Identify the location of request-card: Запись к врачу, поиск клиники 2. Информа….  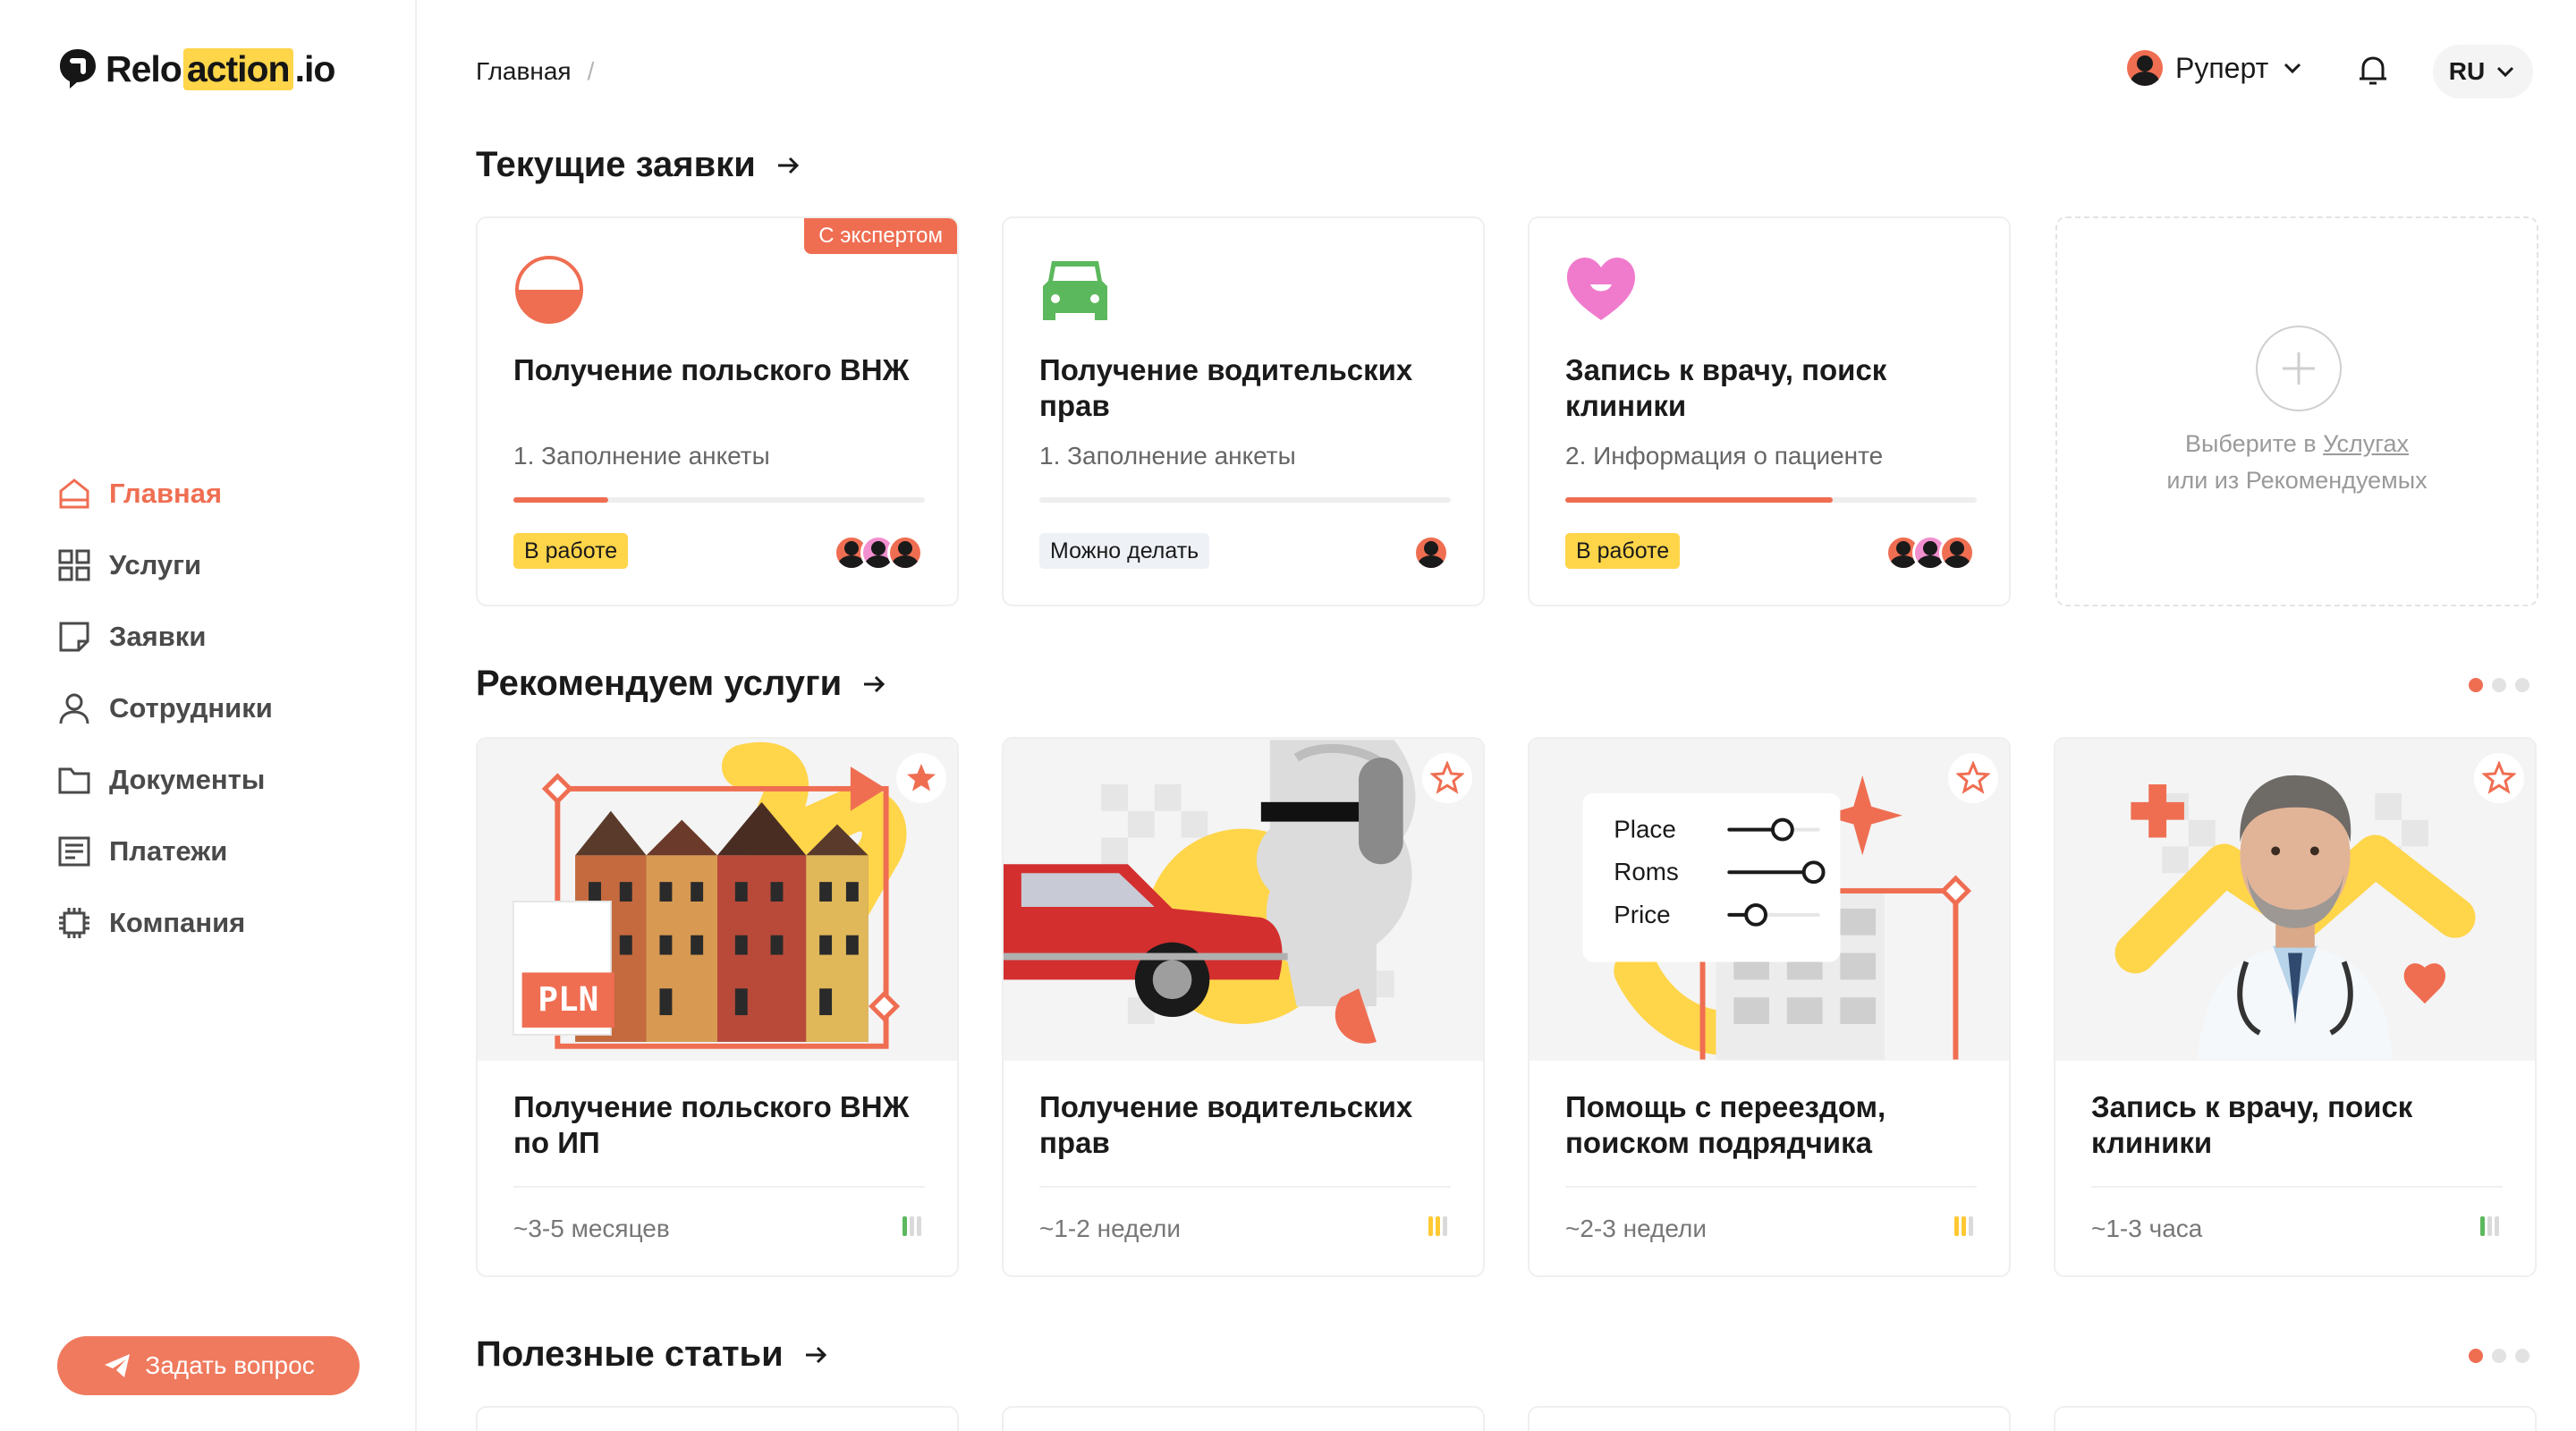
(1769, 411).